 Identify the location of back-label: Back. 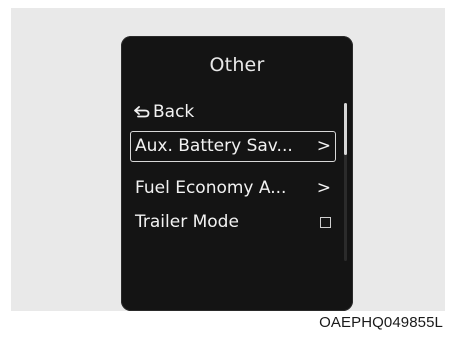
(174, 112).